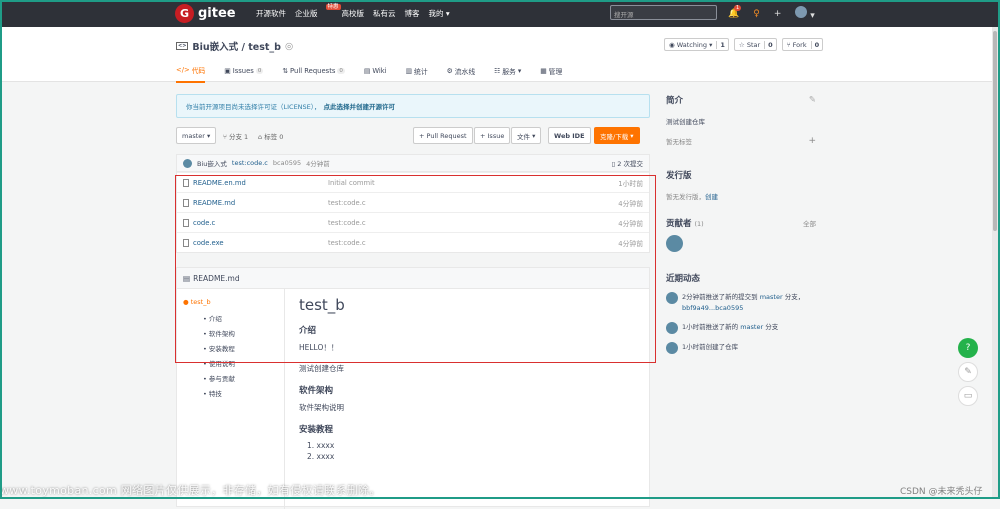 This screenshot has width=1000, height=509. Describe the element at coordinates (375, 74) in the screenshot. I see `tab-wiki: ▤ Wiki` at that location.